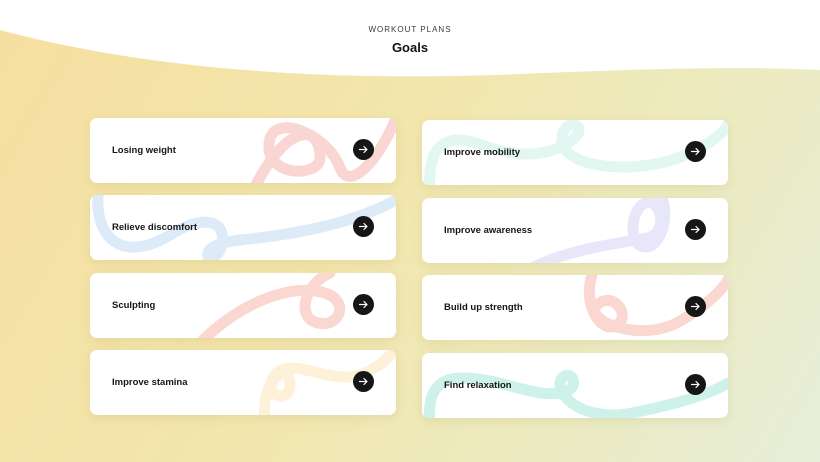 The image size is (820, 462). I want to click on goal-label: Find relaxation, so click(478, 385).